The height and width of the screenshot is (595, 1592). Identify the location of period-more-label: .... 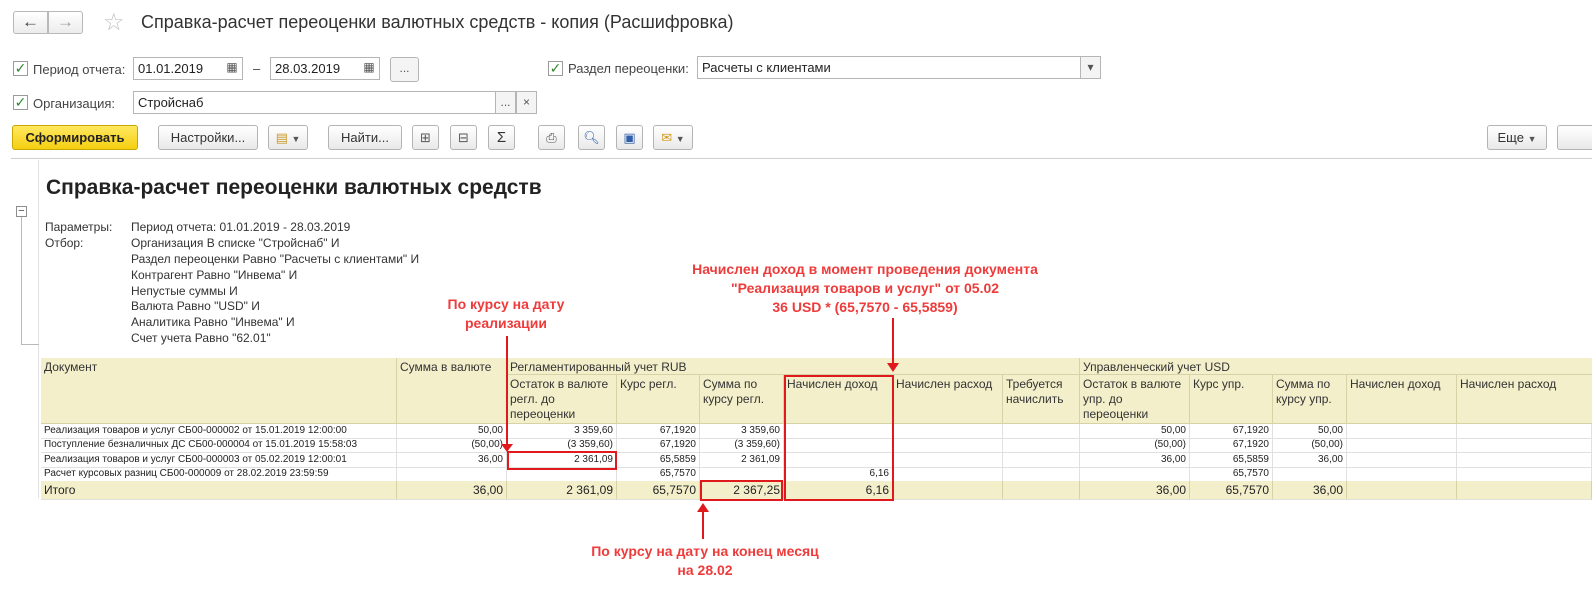
(404, 68).